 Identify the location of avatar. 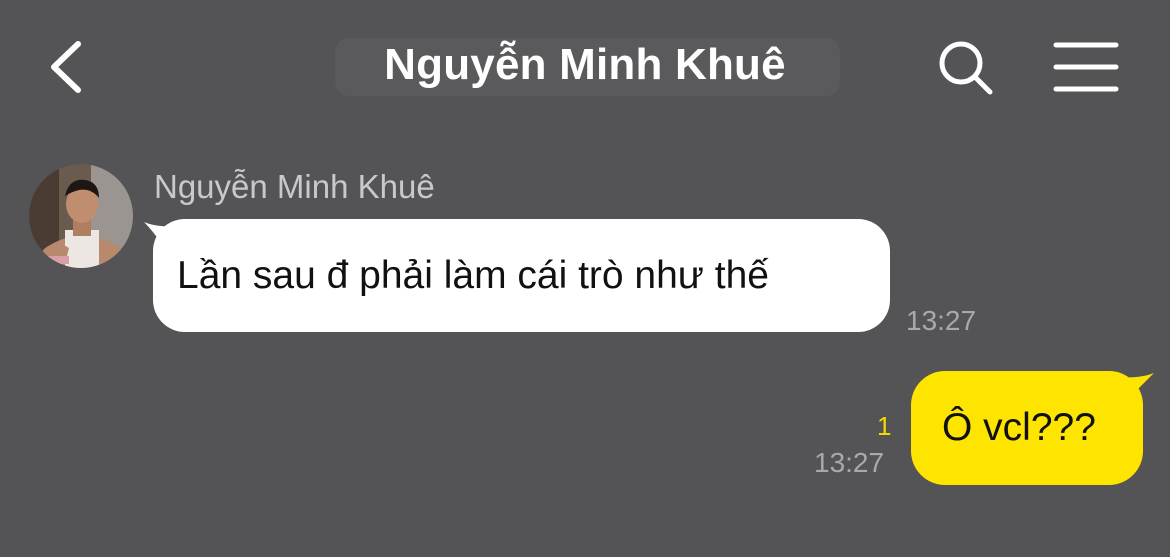
(81, 216).